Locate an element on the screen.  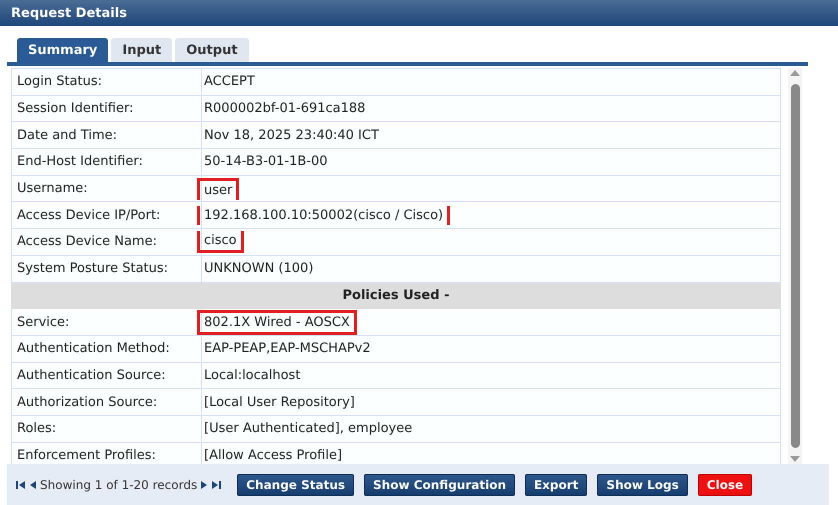
action-button: Show Configuration is located at coordinates (439, 485).